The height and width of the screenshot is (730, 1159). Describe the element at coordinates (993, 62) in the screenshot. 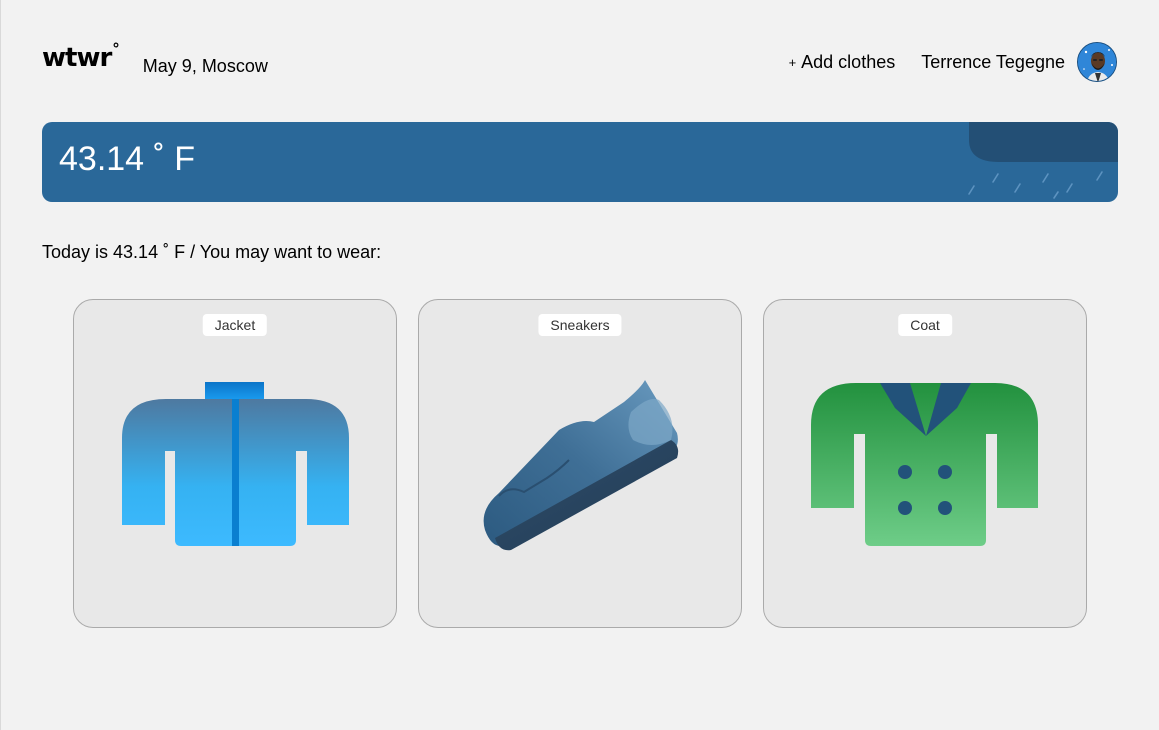

I see `user-name: Terrence Tegegne` at that location.